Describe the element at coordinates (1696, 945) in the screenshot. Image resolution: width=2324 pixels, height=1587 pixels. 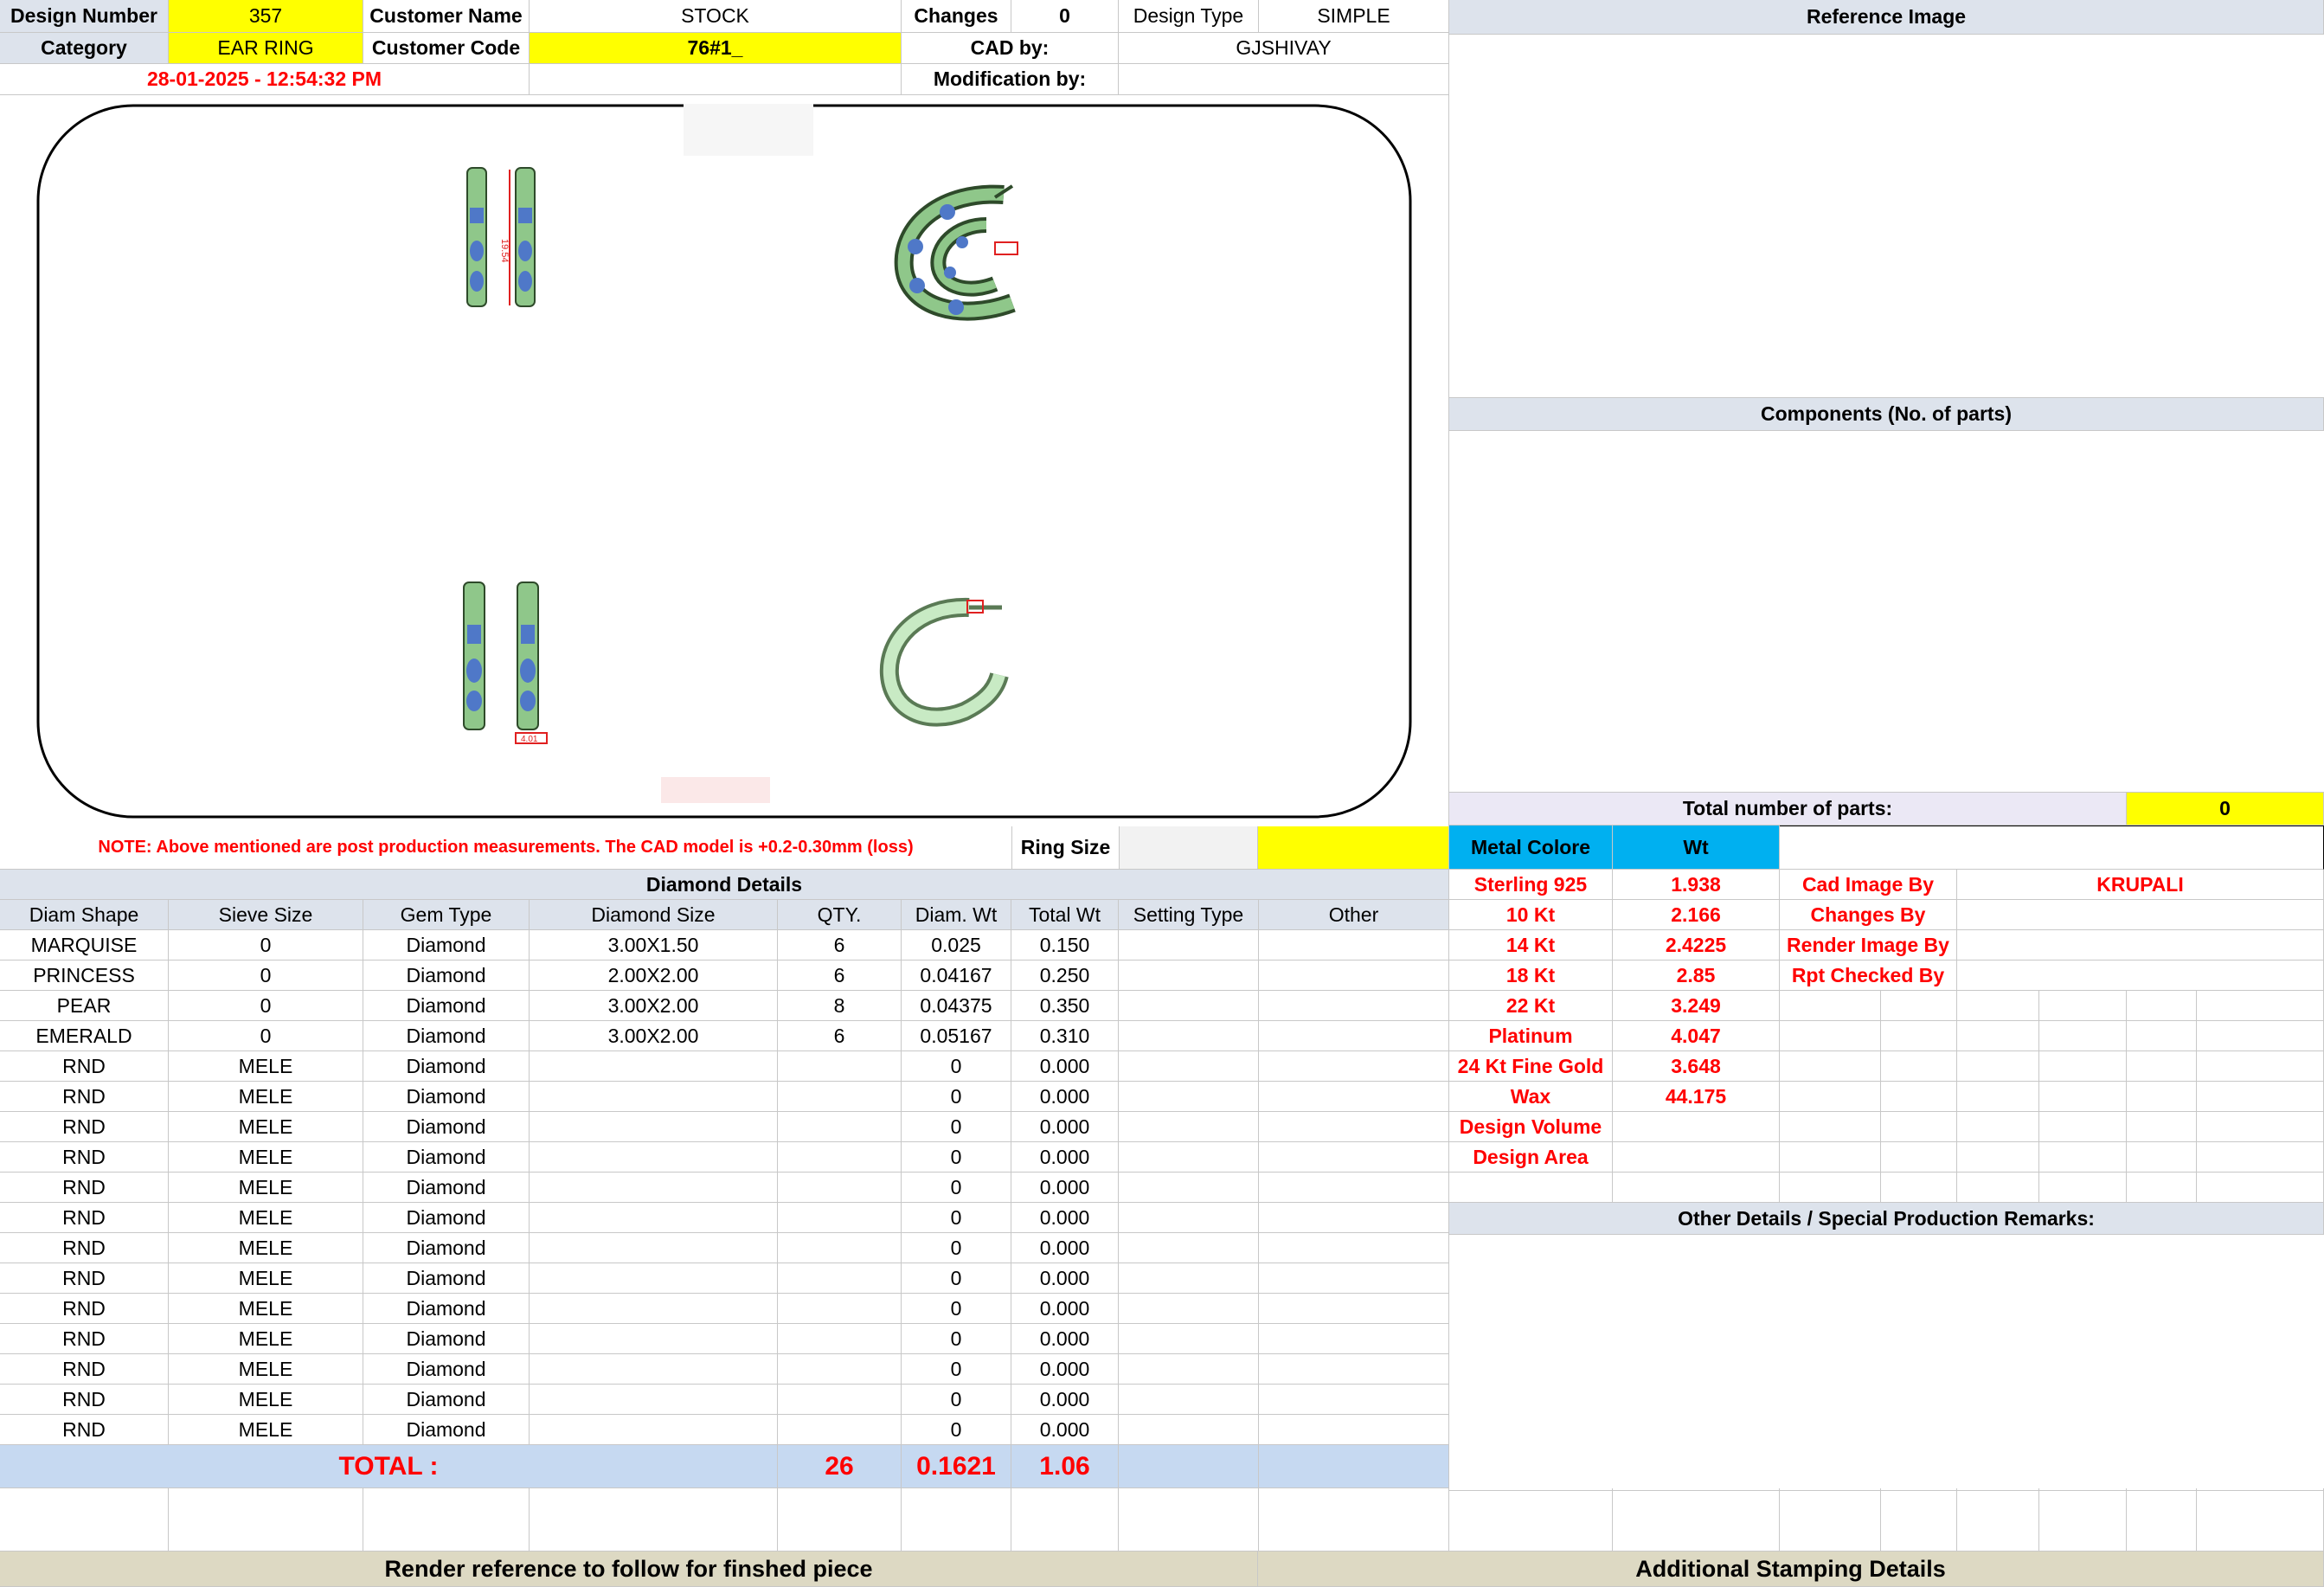
I see `metal-weight: 2.4225` at that location.